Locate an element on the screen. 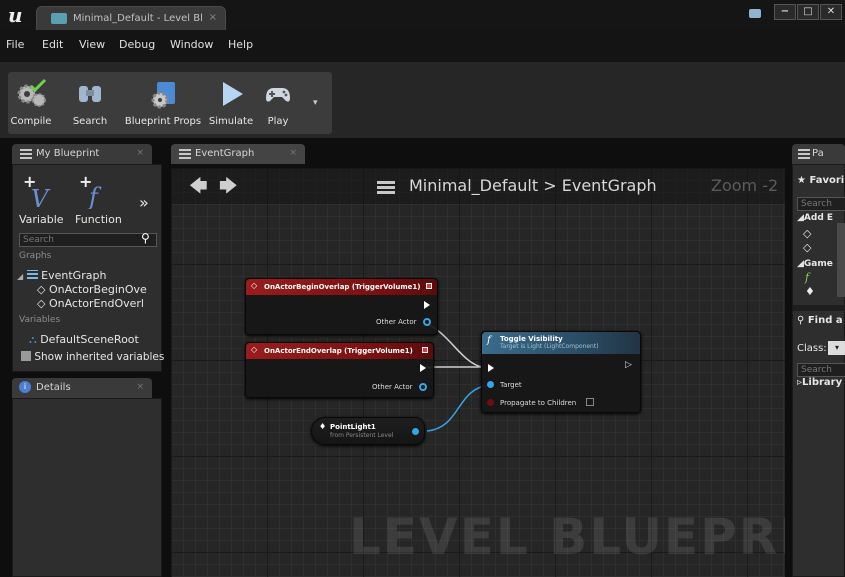 Image resolution: width=845 pixels, height=577 pixels. blueprint-props-label: Blueprint Props is located at coordinates (163, 121).